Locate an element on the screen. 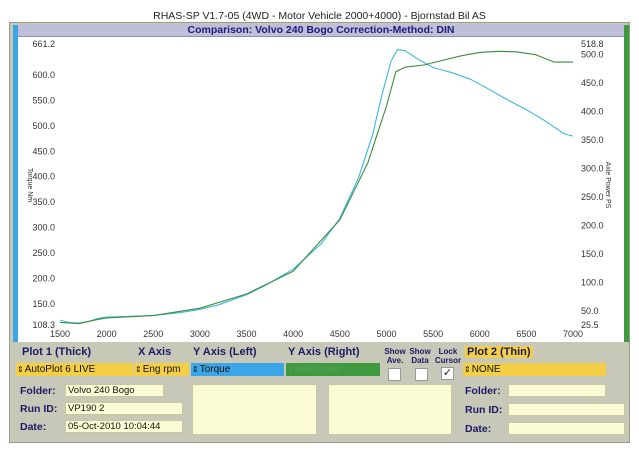 This screenshot has width=639, height=452. x-tick-label: 6000 is located at coordinates (480, 334).